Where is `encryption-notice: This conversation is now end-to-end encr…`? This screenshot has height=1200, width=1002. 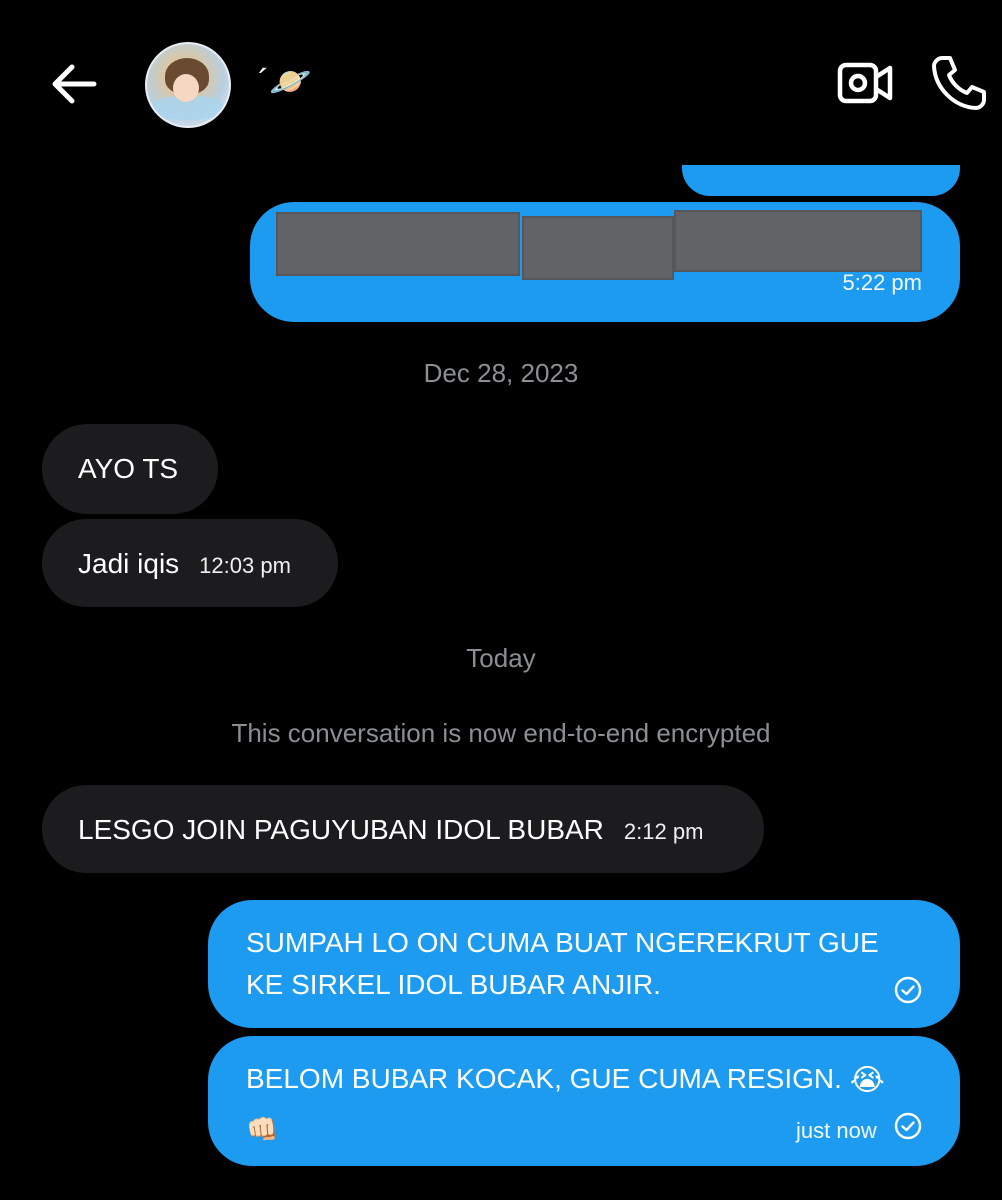 encryption-notice: This conversation is now end-to-end encr… is located at coordinates (501, 733).